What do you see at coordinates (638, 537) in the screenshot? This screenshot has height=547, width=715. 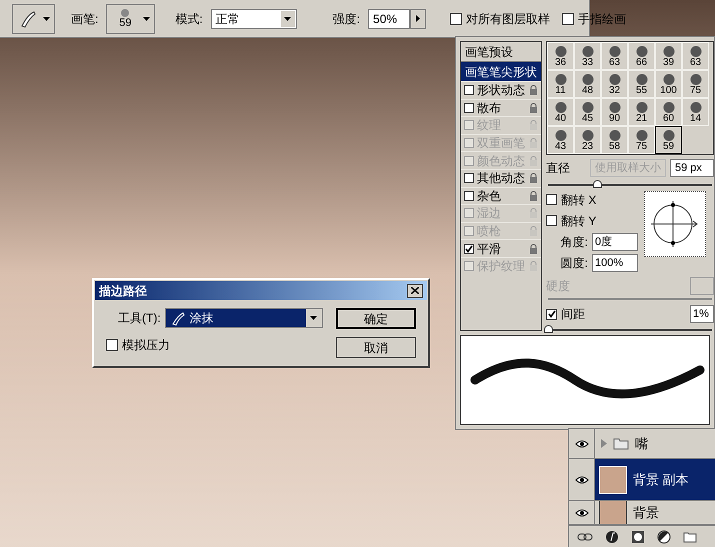 I see `mask-icon` at bounding box center [638, 537].